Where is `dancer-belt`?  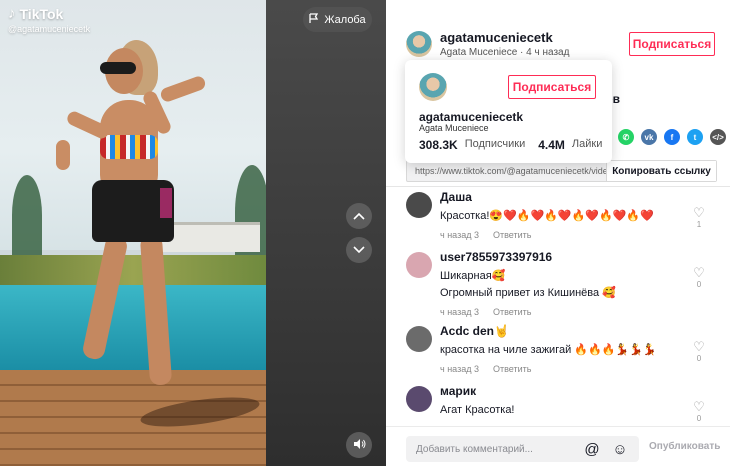
dancer-belt is located at coordinates (166, 203).